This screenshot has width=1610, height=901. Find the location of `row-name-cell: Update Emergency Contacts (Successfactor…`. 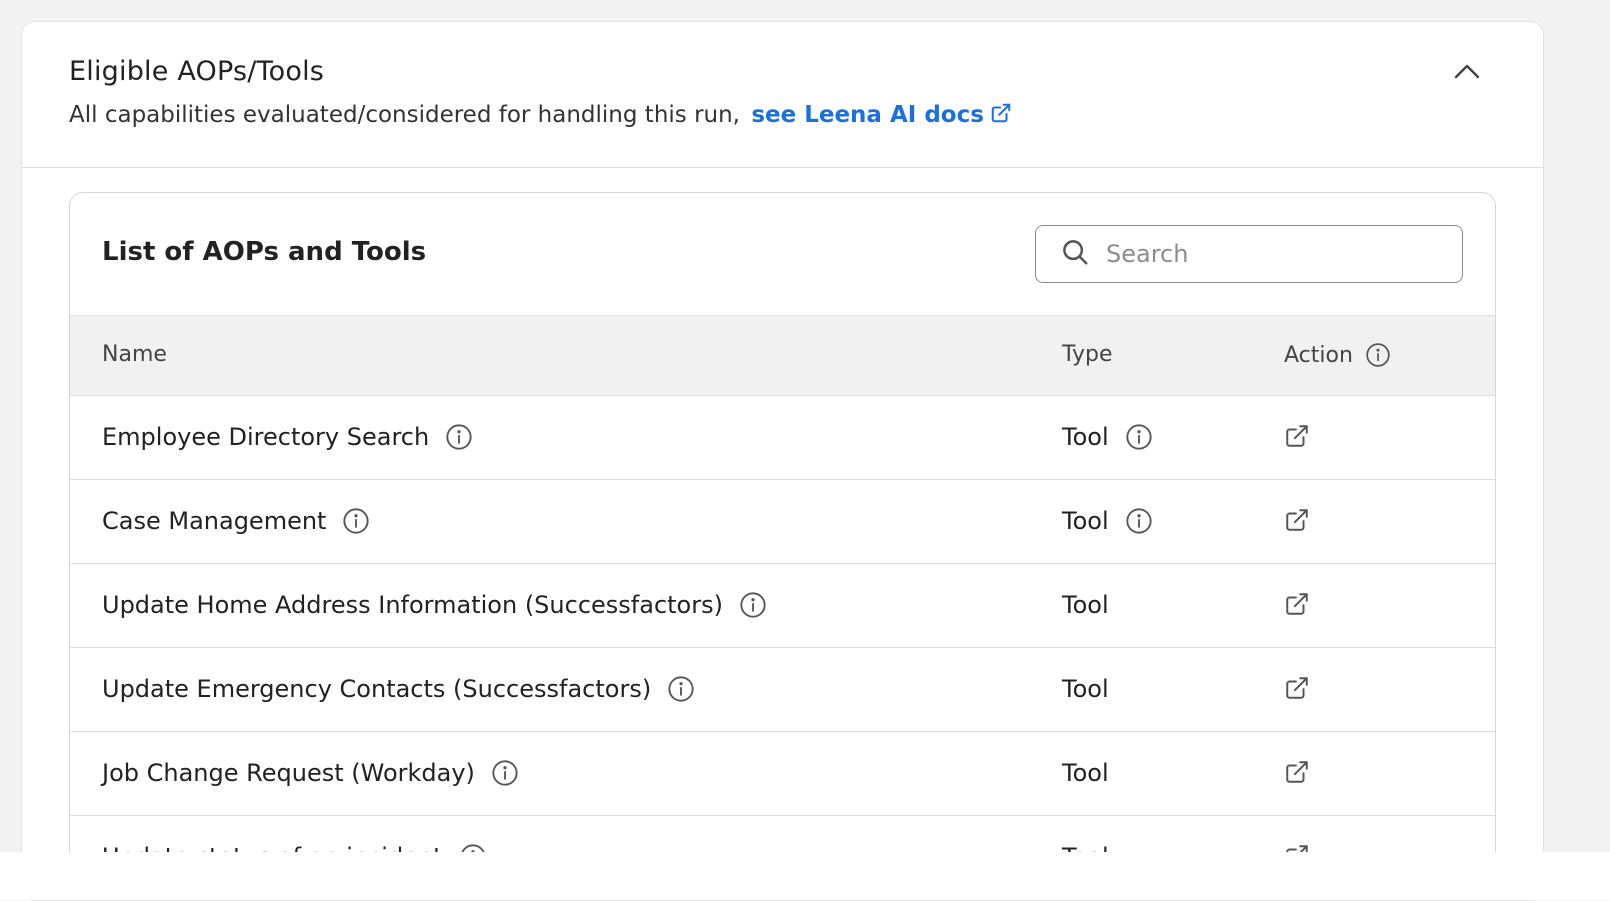

row-name-cell: Update Emergency Contacts (Successfactor… is located at coordinates (398, 689).